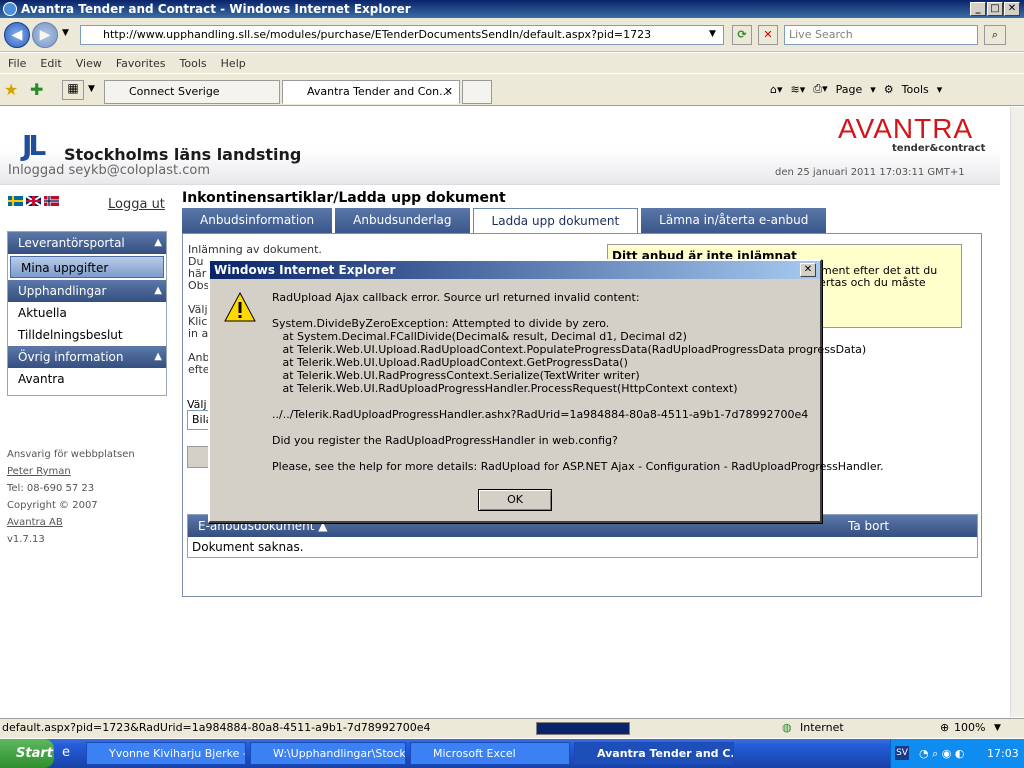 This screenshot has width=1024, height=768. Describe the element at coordinates (34, 145) in the screenshot. I see `sll-logo-icon: JL` at that location.